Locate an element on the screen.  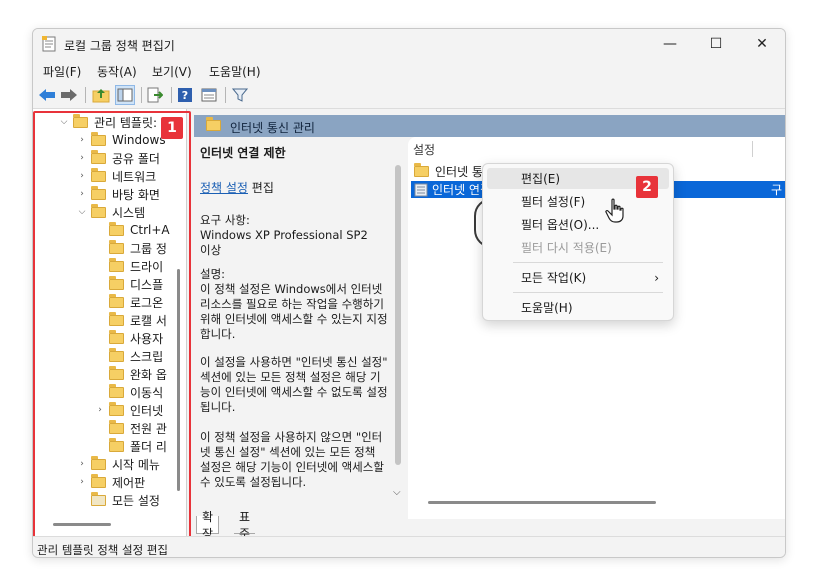
description-label: 설명: is located at coordinates (213, 274).